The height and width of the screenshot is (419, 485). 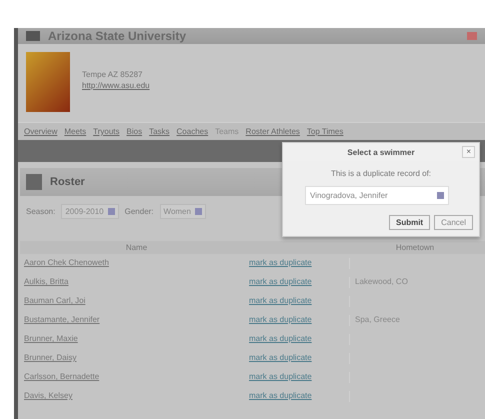 I want to click on submit-button: Submit, so click(x=409, y=222).